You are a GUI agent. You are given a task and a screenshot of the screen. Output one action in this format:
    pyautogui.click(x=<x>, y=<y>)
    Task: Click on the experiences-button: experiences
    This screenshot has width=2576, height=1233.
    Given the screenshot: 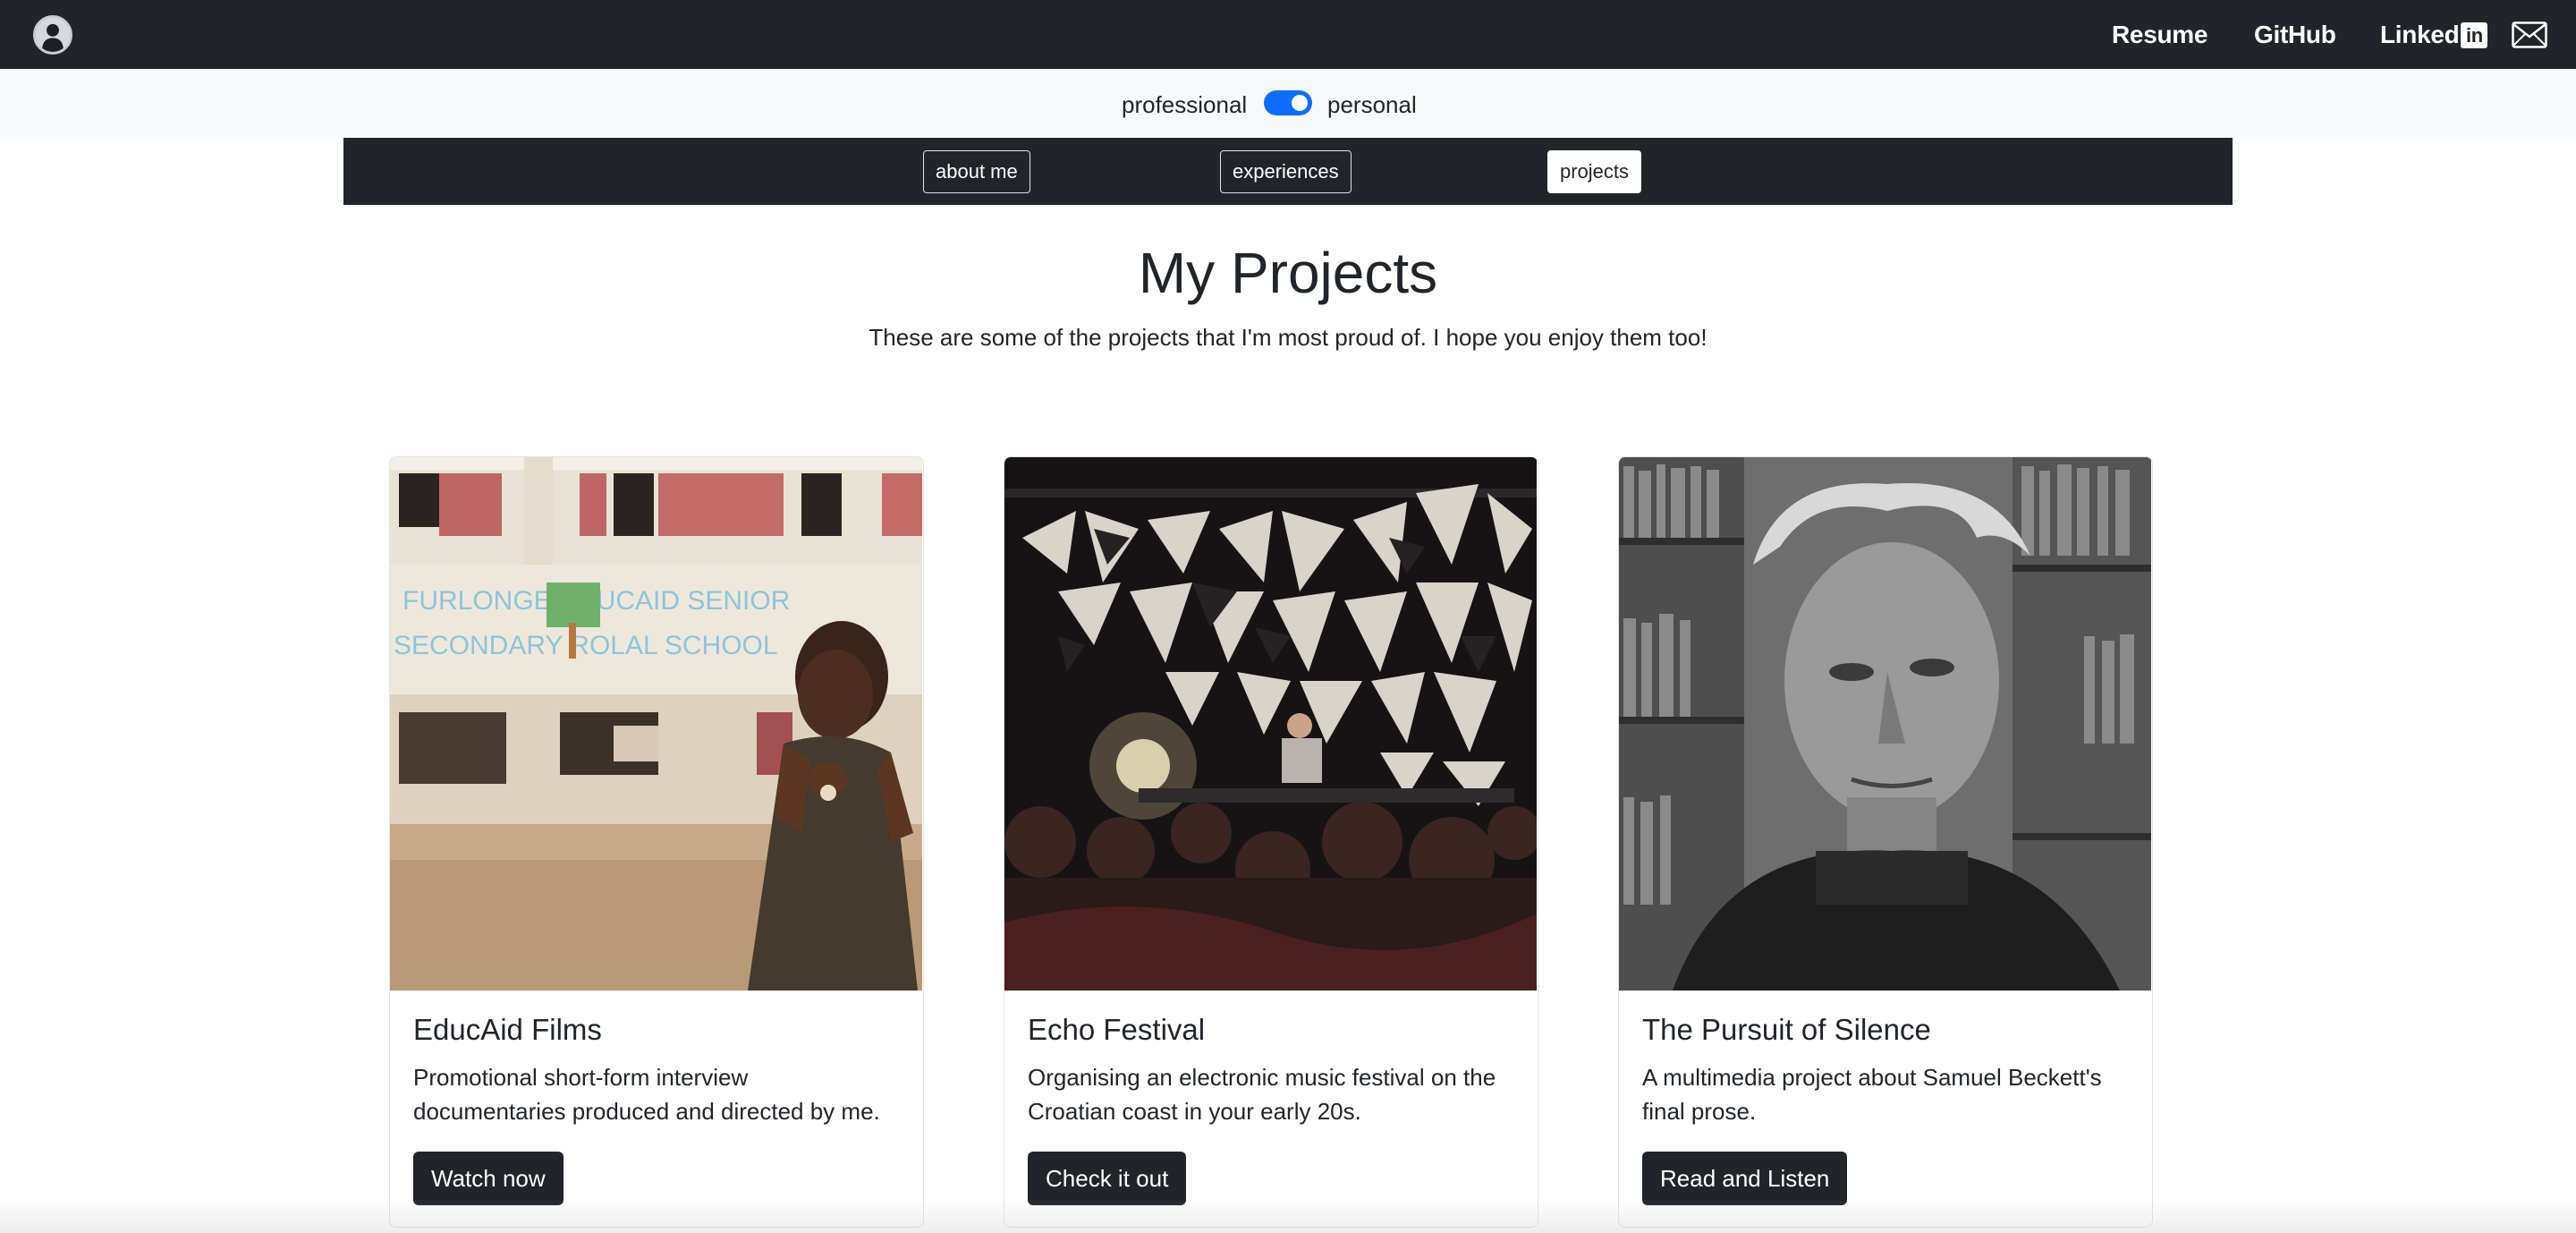 What is the action you would take?
    pyautogui.click(x=1286, y=171)
    